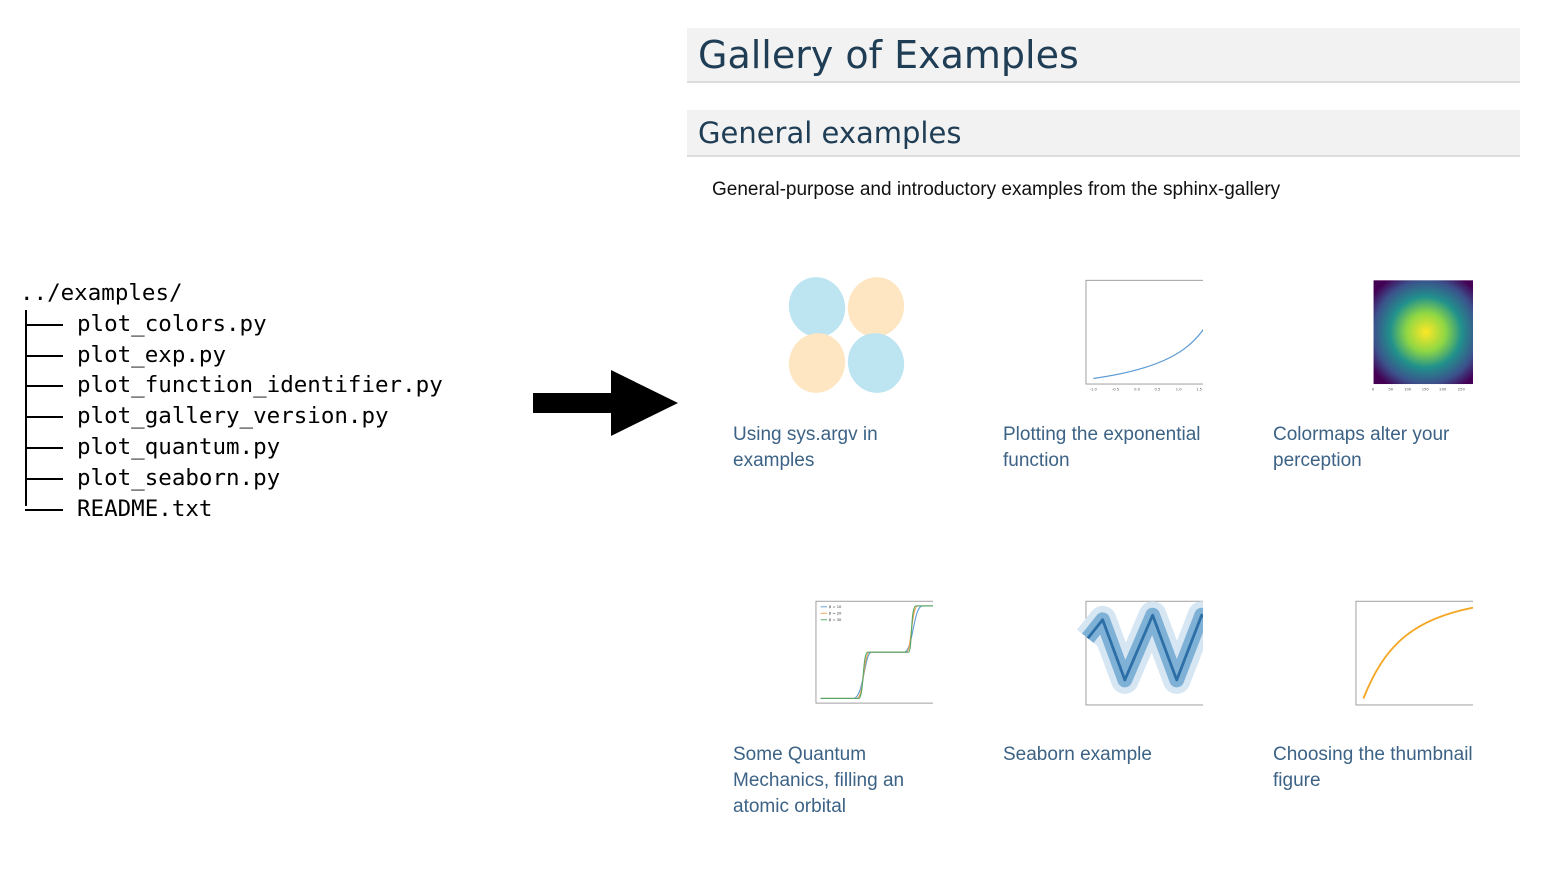 Image resolution: width=1543 pixels, height=882 pixels. What do you see at coordinates (231, 509) in the screenshot?
I see `tree-item: README.txt` at bounding box center [231, 509].